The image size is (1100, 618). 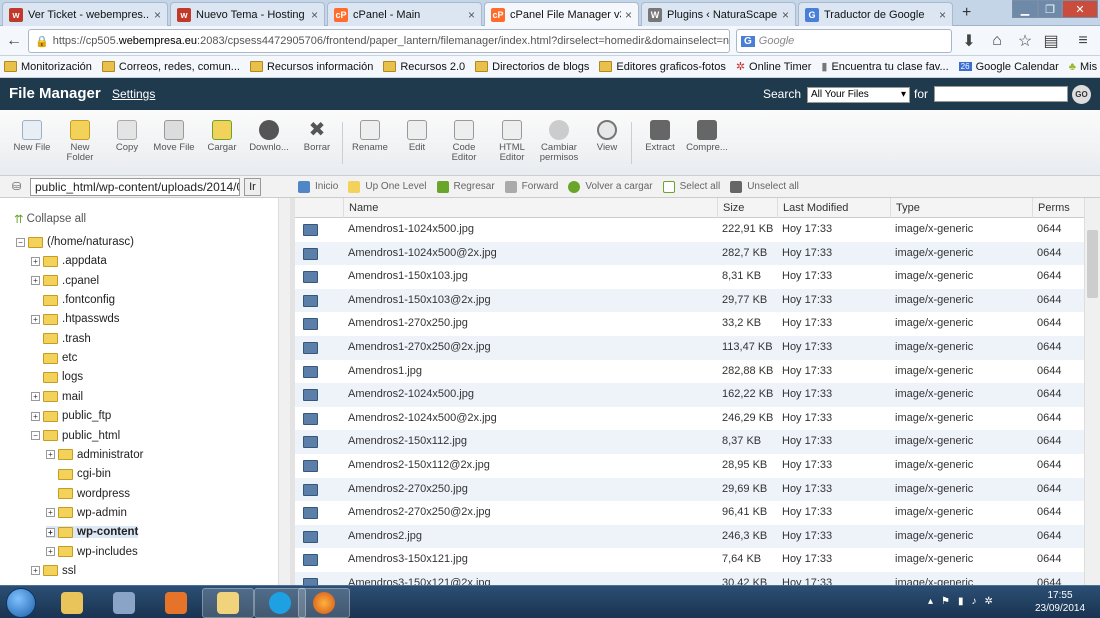 What do you see at coordinates (387, 186) in the screenshot?
I see `up-one-level-button: Up One Level` at bounding box center [387, 186].